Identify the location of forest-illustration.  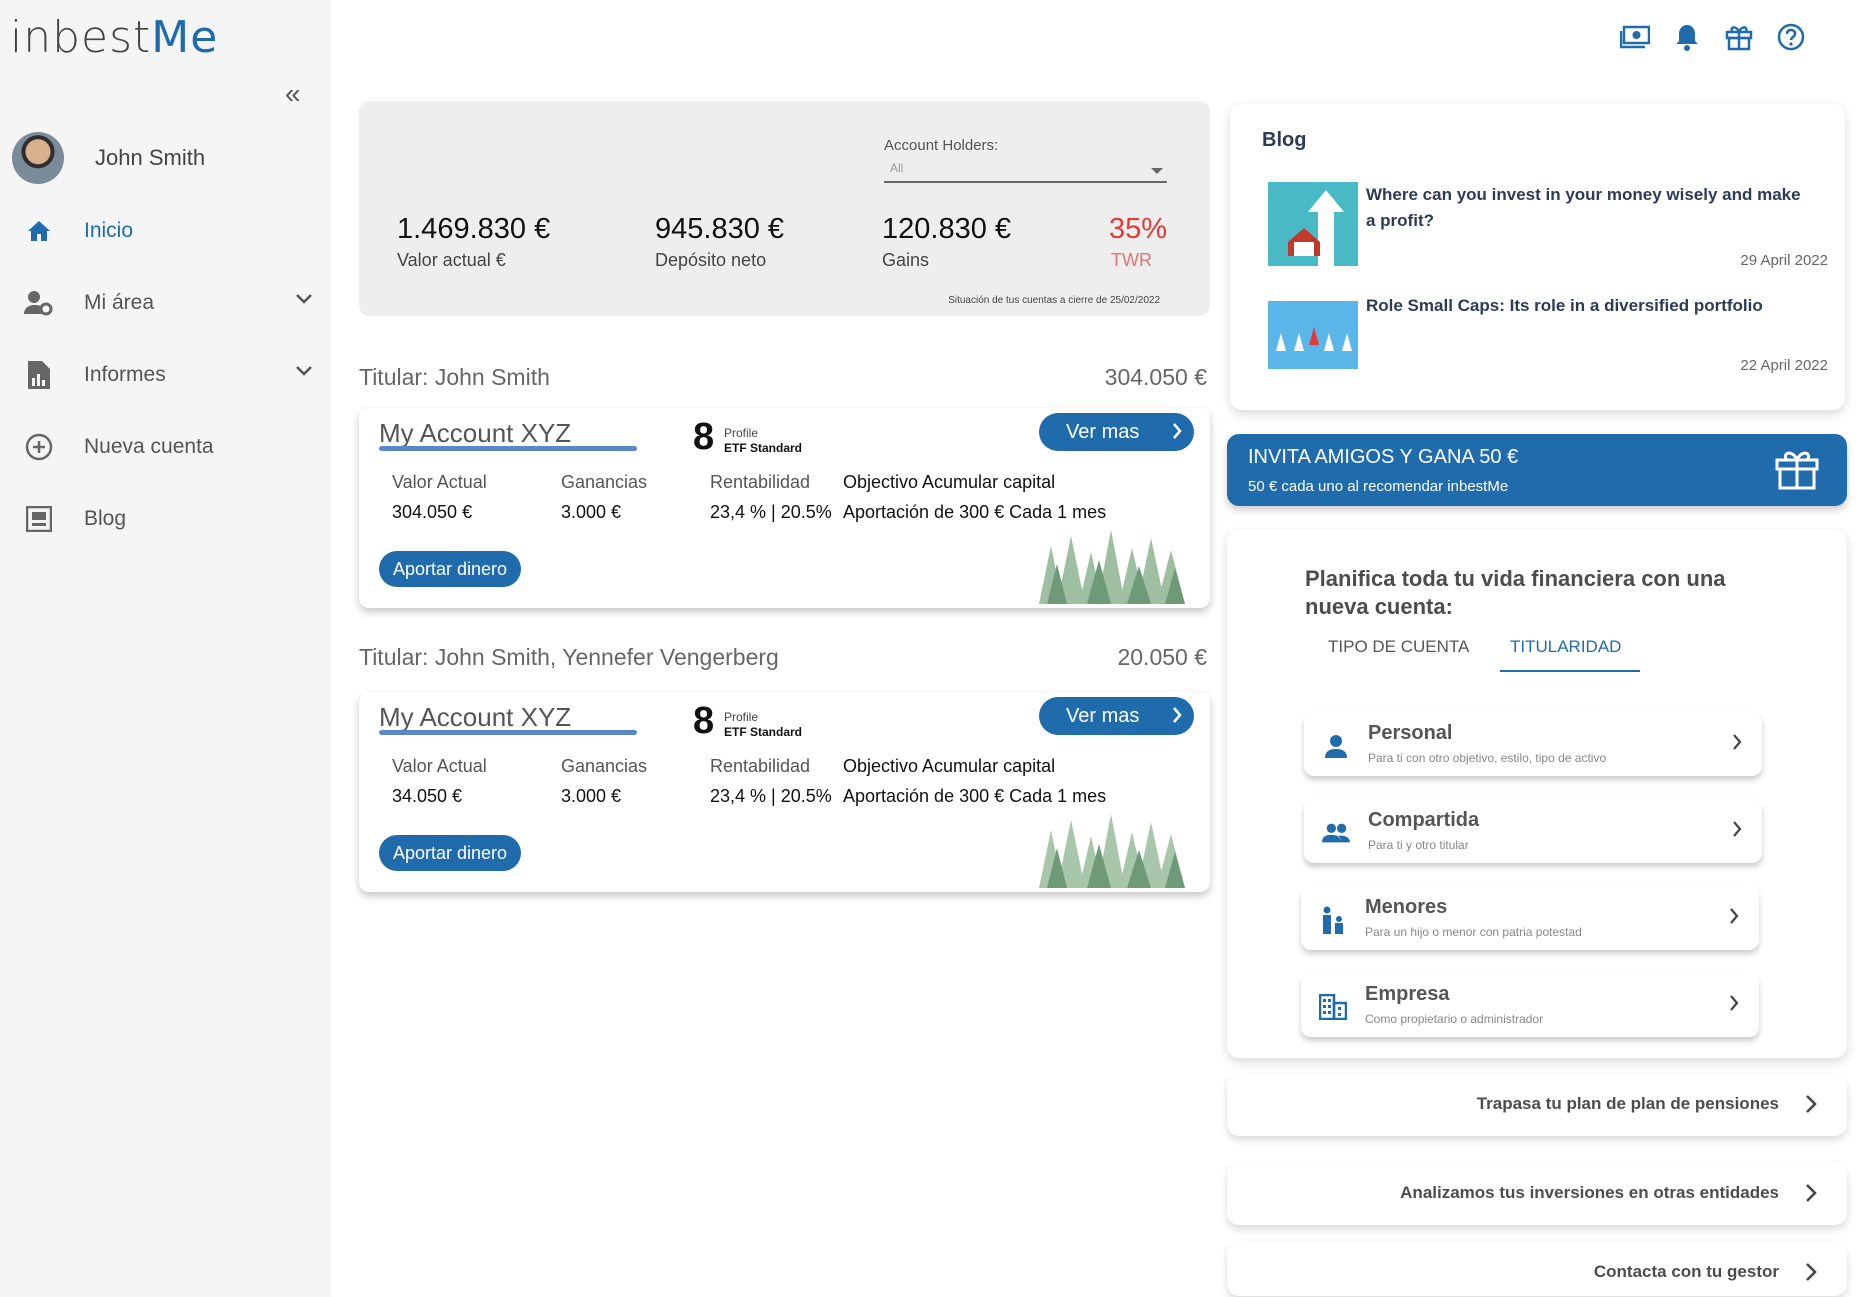
(1112, 851).